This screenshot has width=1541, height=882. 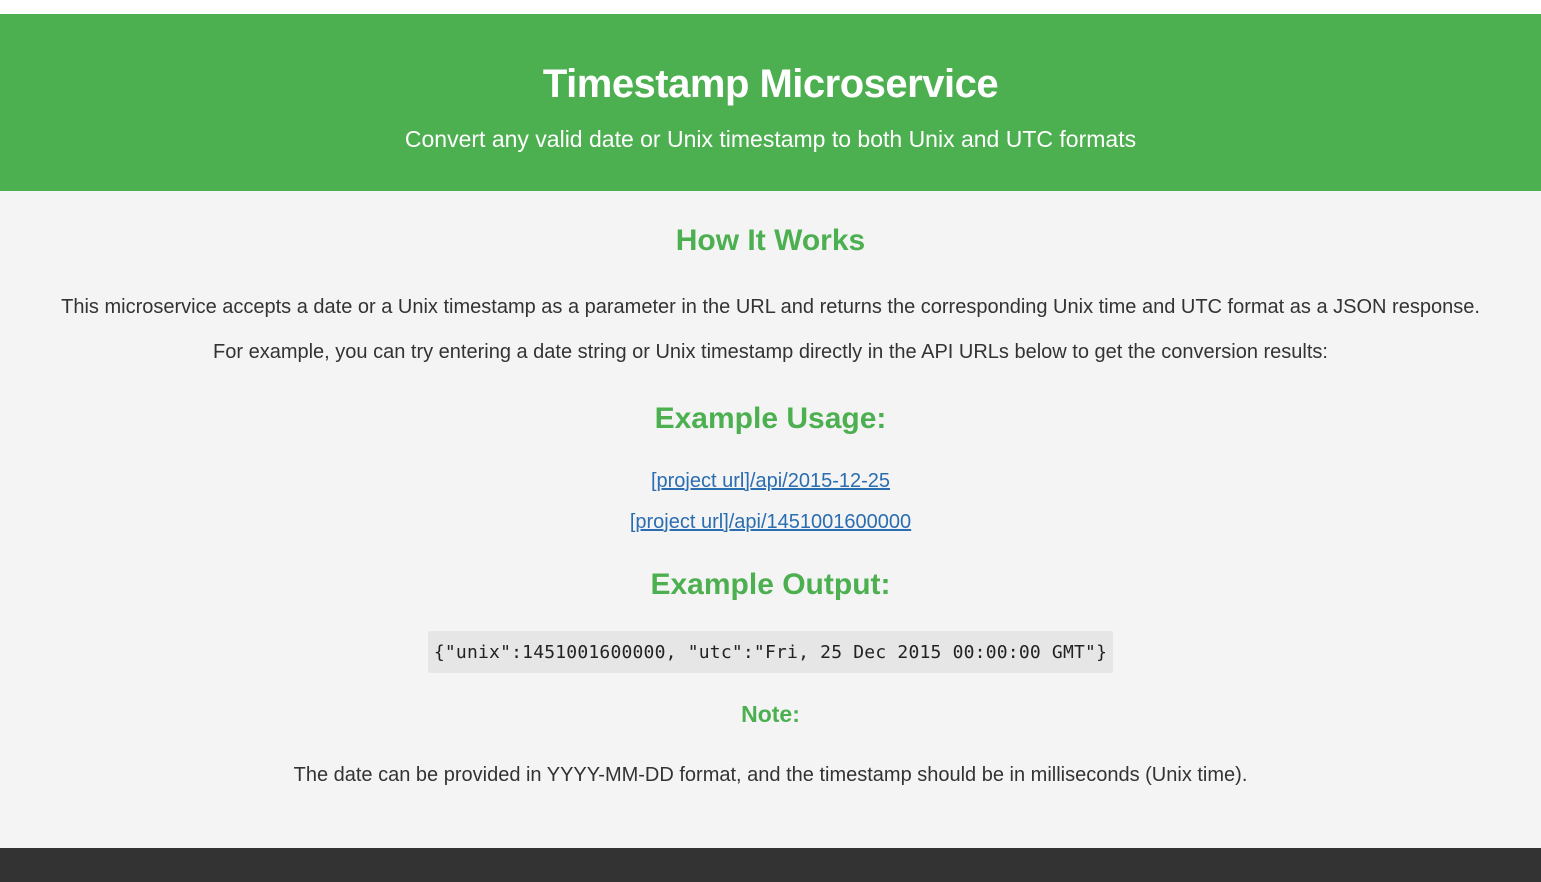 I want to click on example-output-heading: Example Output:, so click(x=770, y=584).